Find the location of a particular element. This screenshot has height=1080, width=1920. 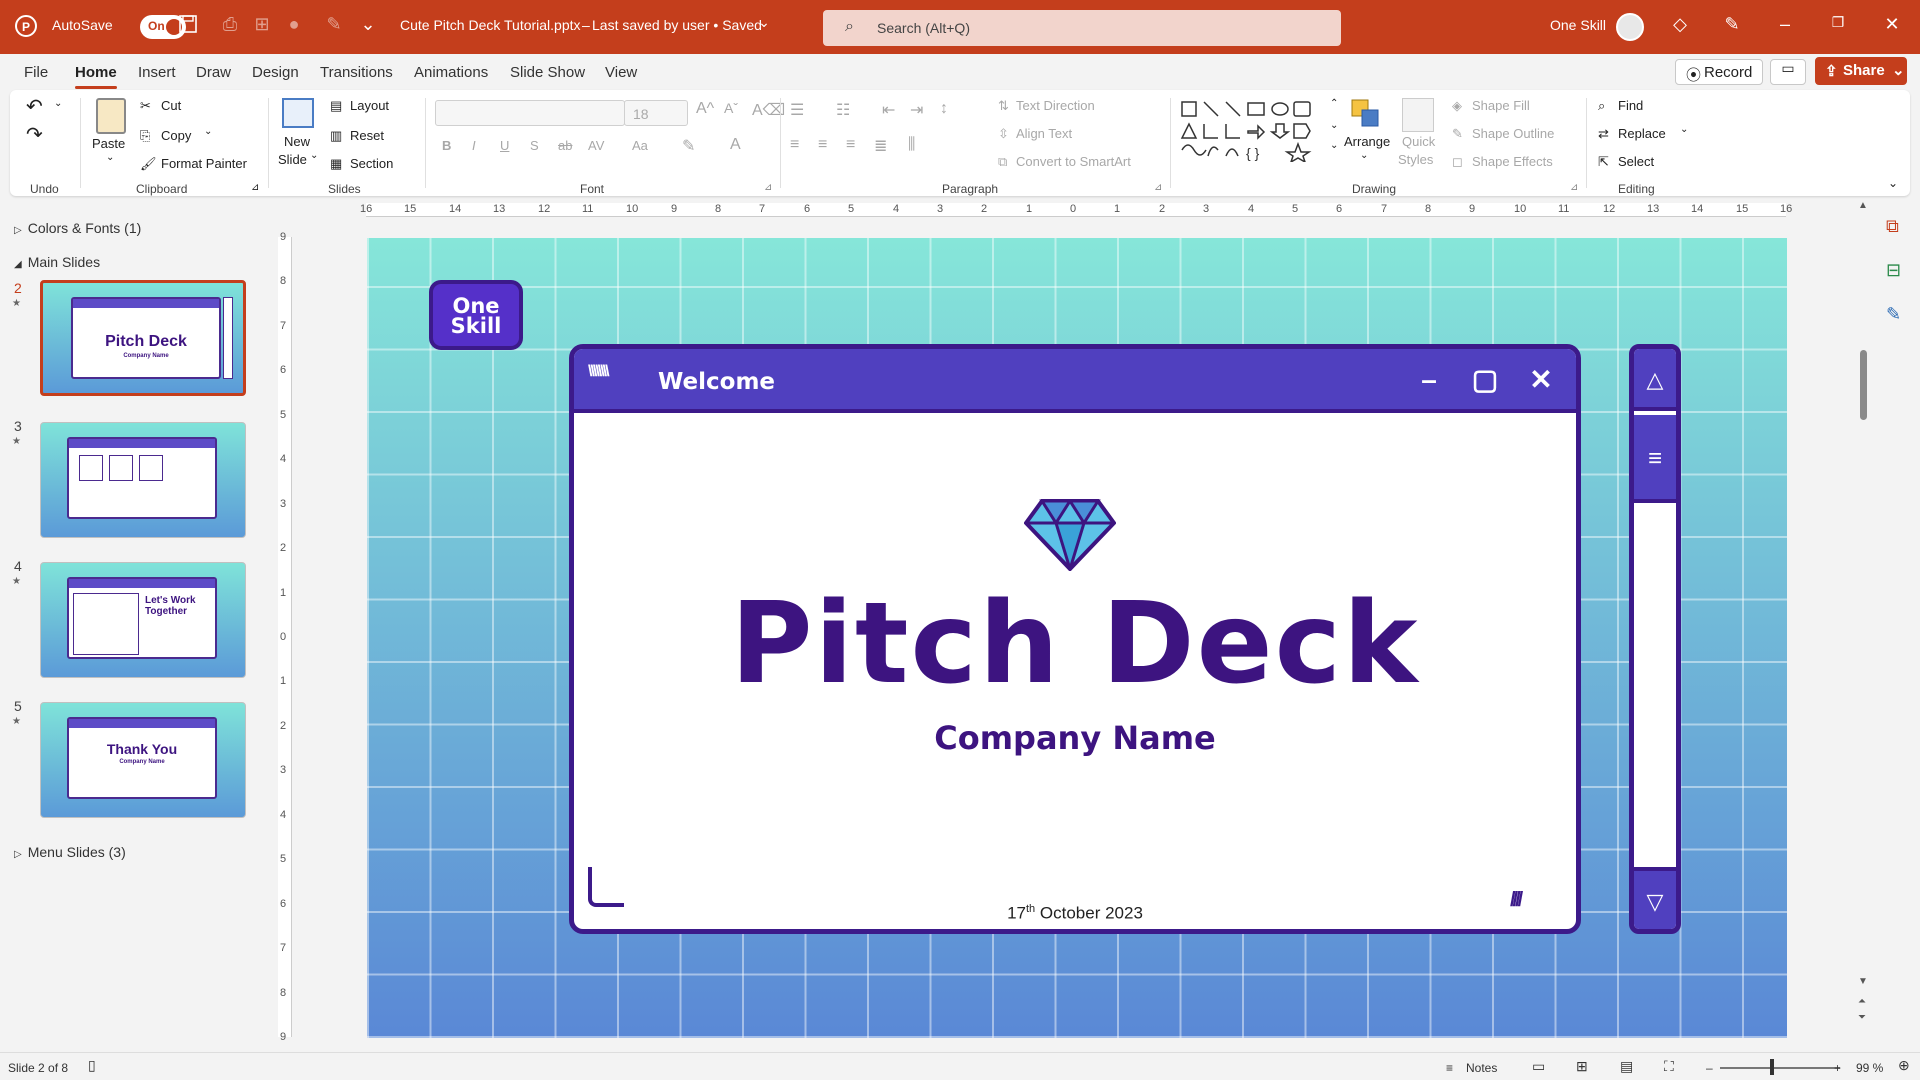

fit-to-window-icon: ⊕ is located at coordinates (1904, 1065).